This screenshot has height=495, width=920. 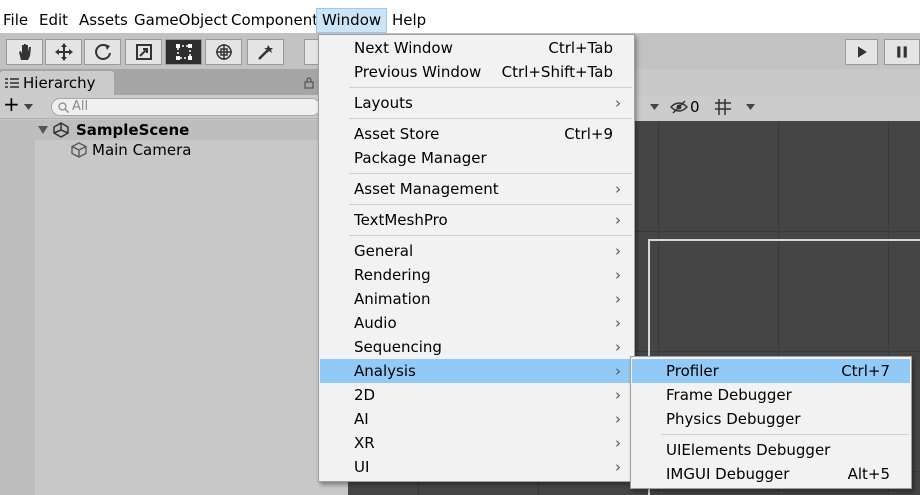 I want to click on expand-arrow-icon, so click(x=43, y=130).